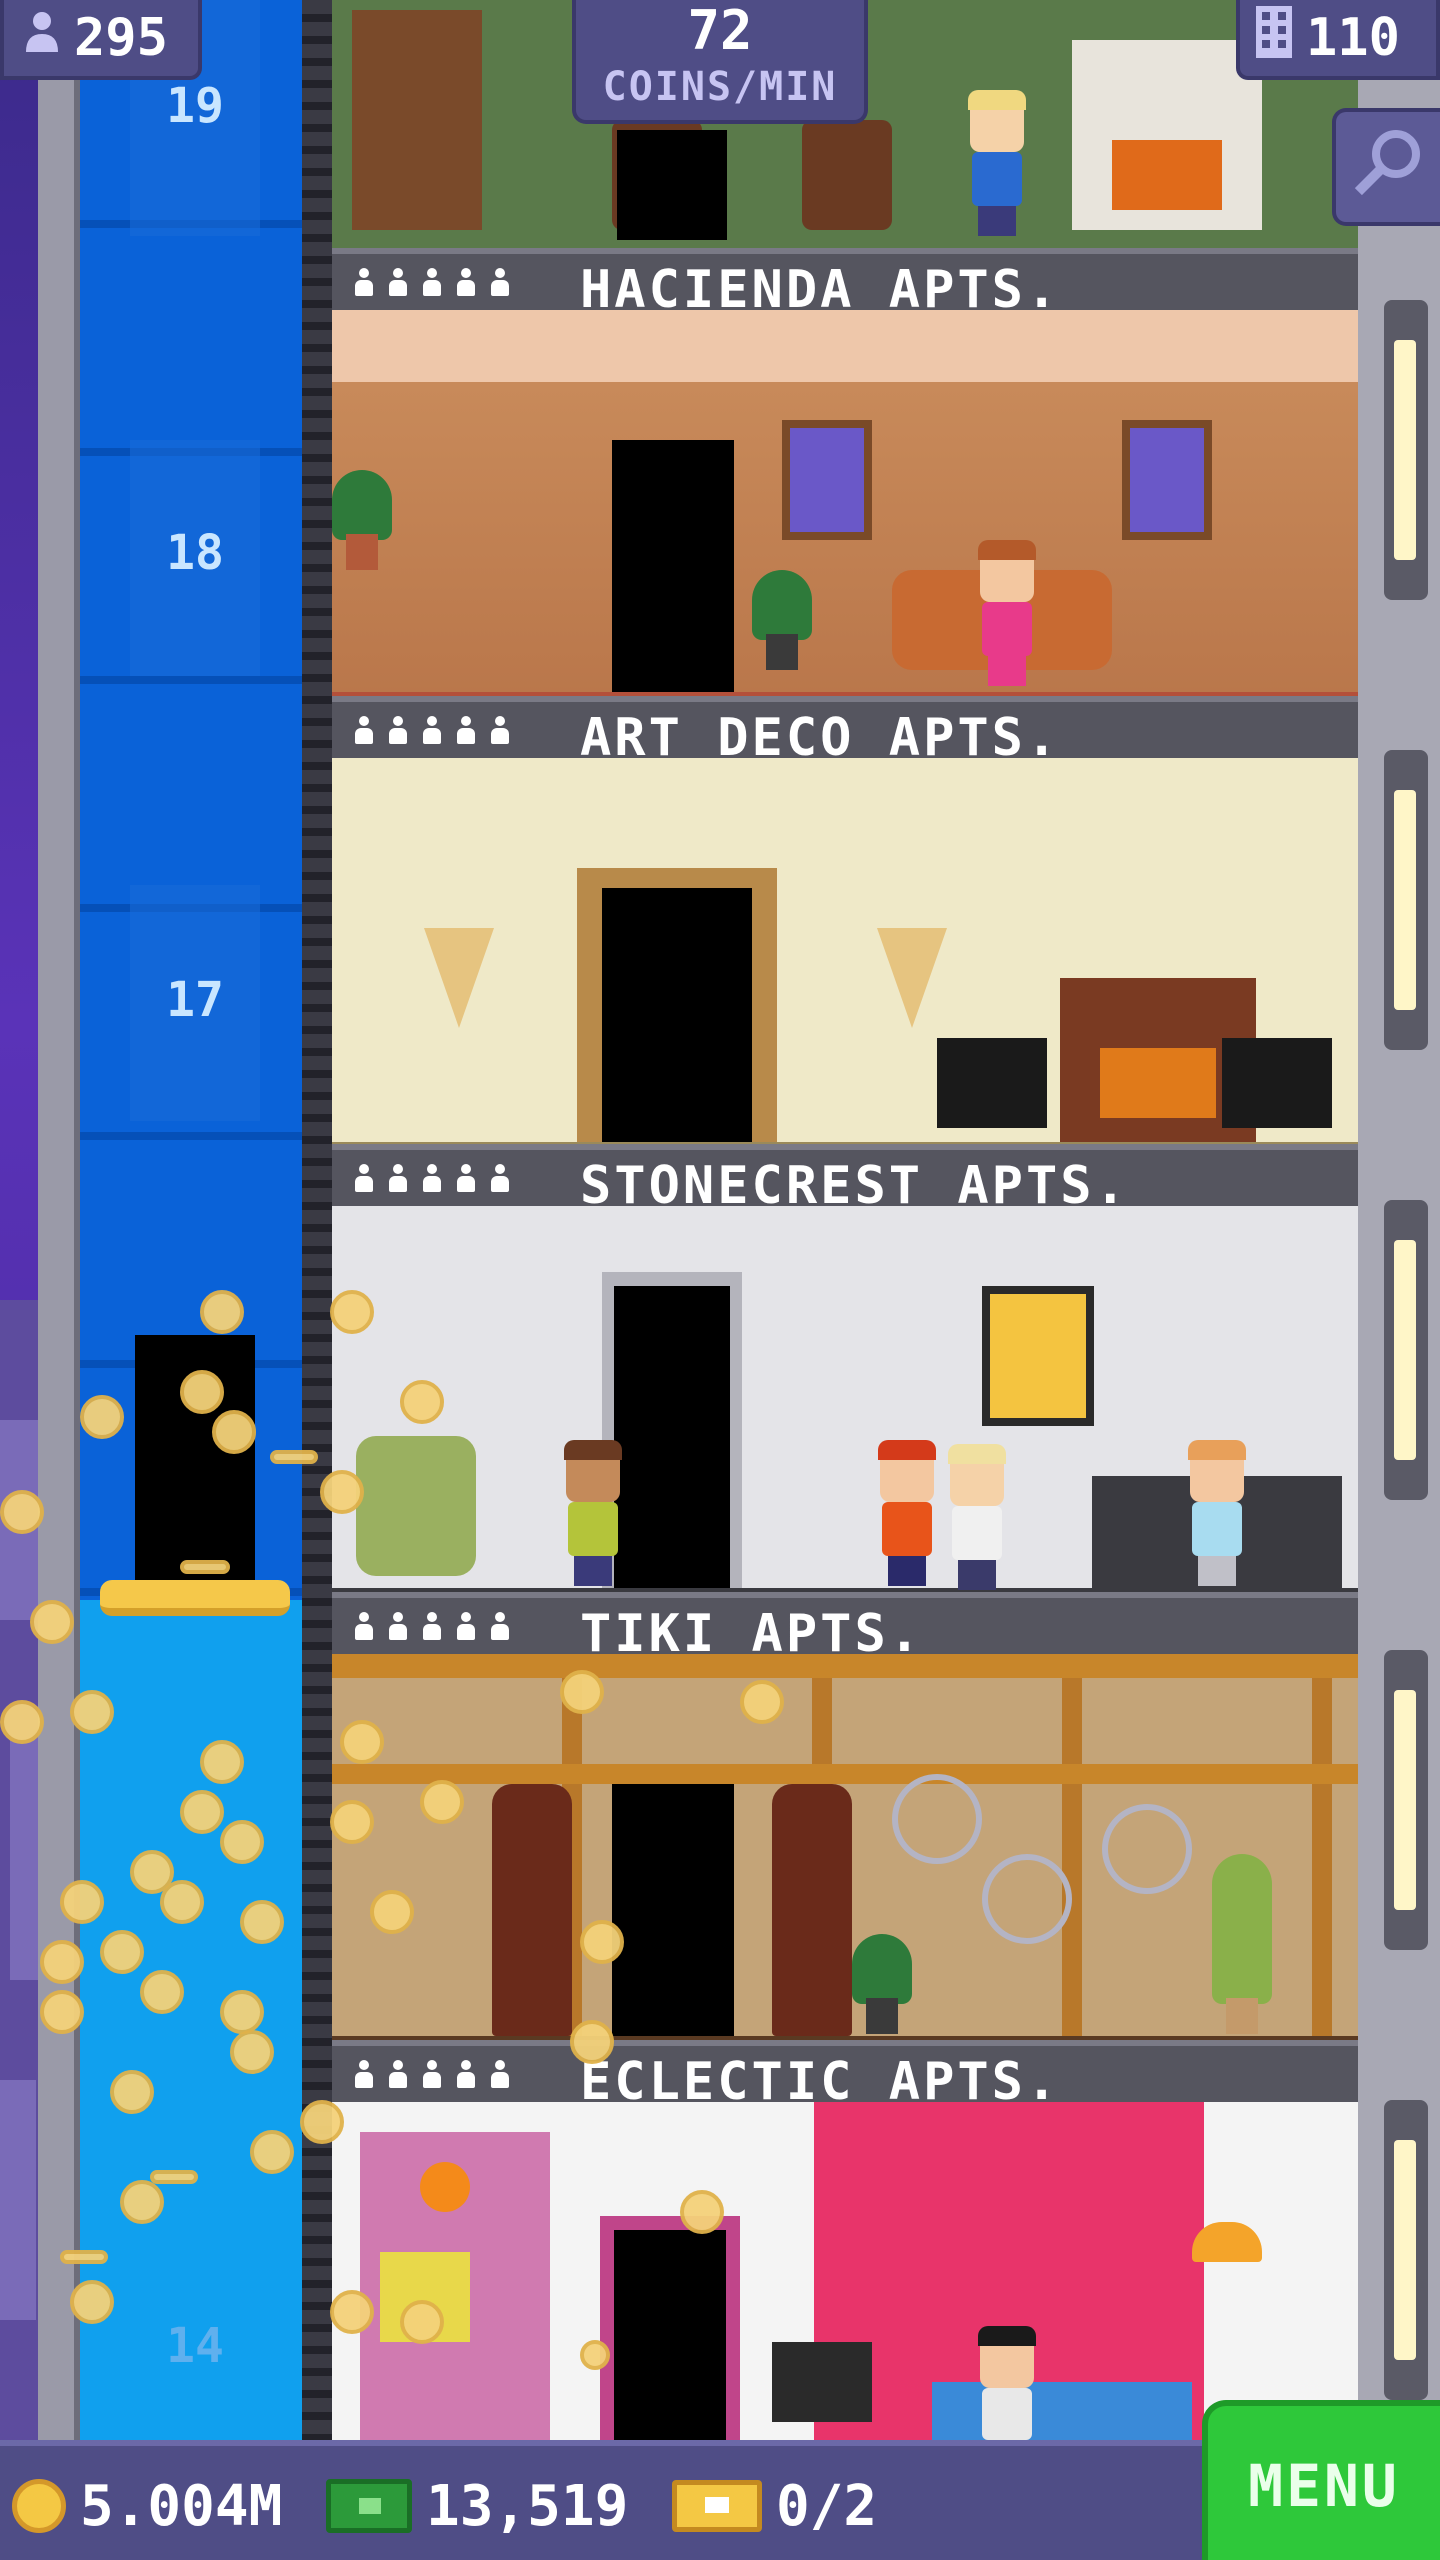  What do you see at coordinates (845, 732) in the screenshot?
I see `floor-label: ART DECO APTS.` at bounding box center [845, 732].